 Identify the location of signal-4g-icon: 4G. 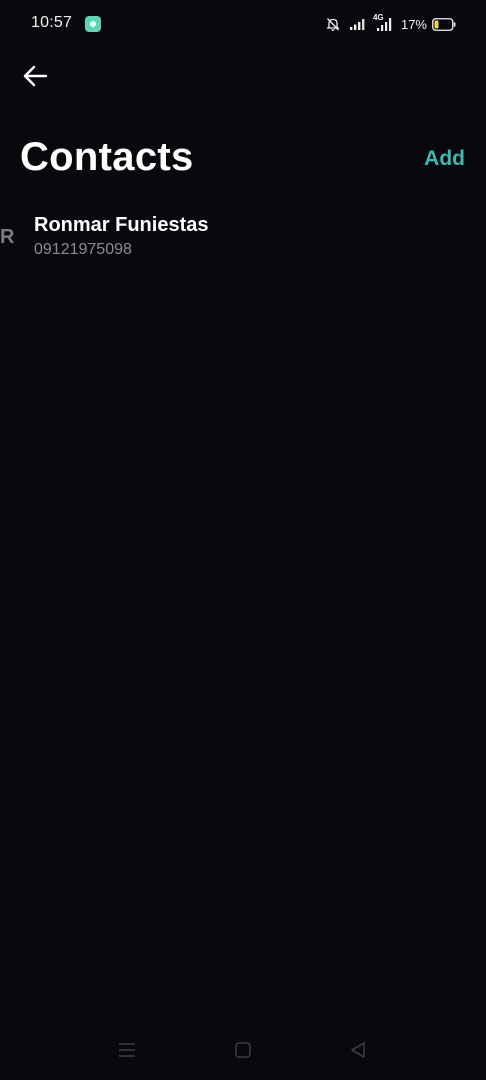
(384, 23).